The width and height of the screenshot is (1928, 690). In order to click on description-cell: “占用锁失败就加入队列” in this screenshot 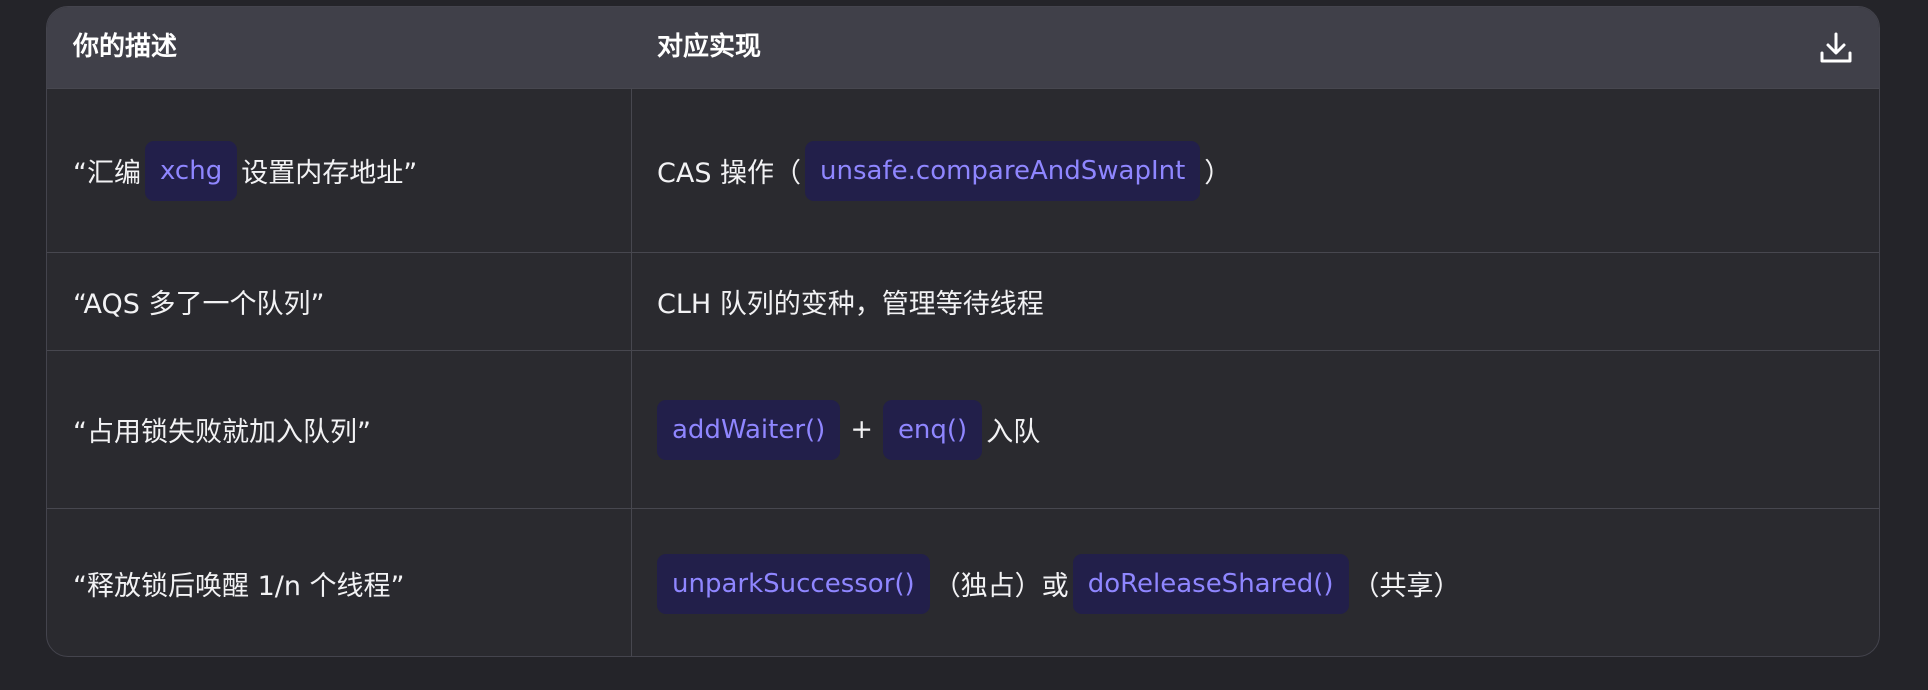, I will do `click(222, 429)`.